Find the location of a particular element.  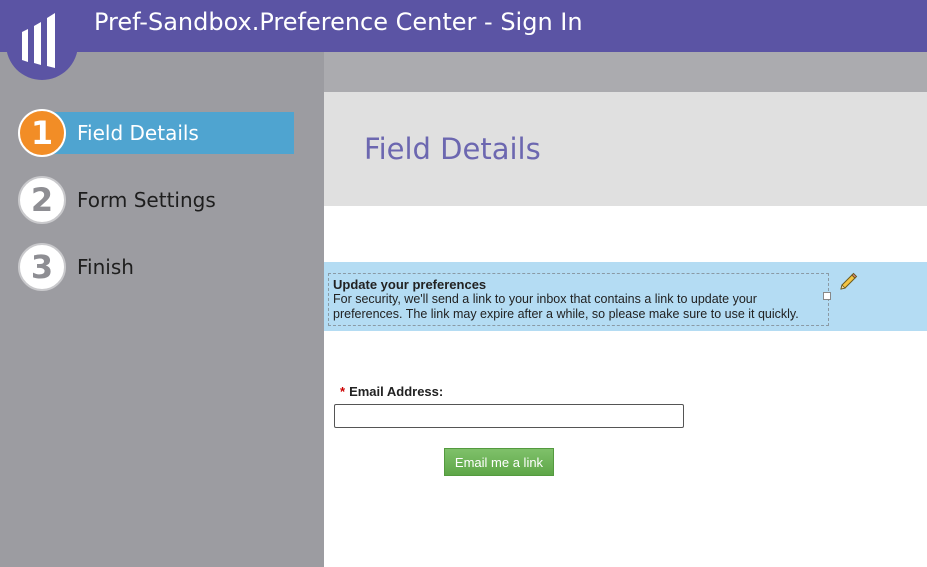

page-title-panel: Field Details is located at coordinates (625, 149).